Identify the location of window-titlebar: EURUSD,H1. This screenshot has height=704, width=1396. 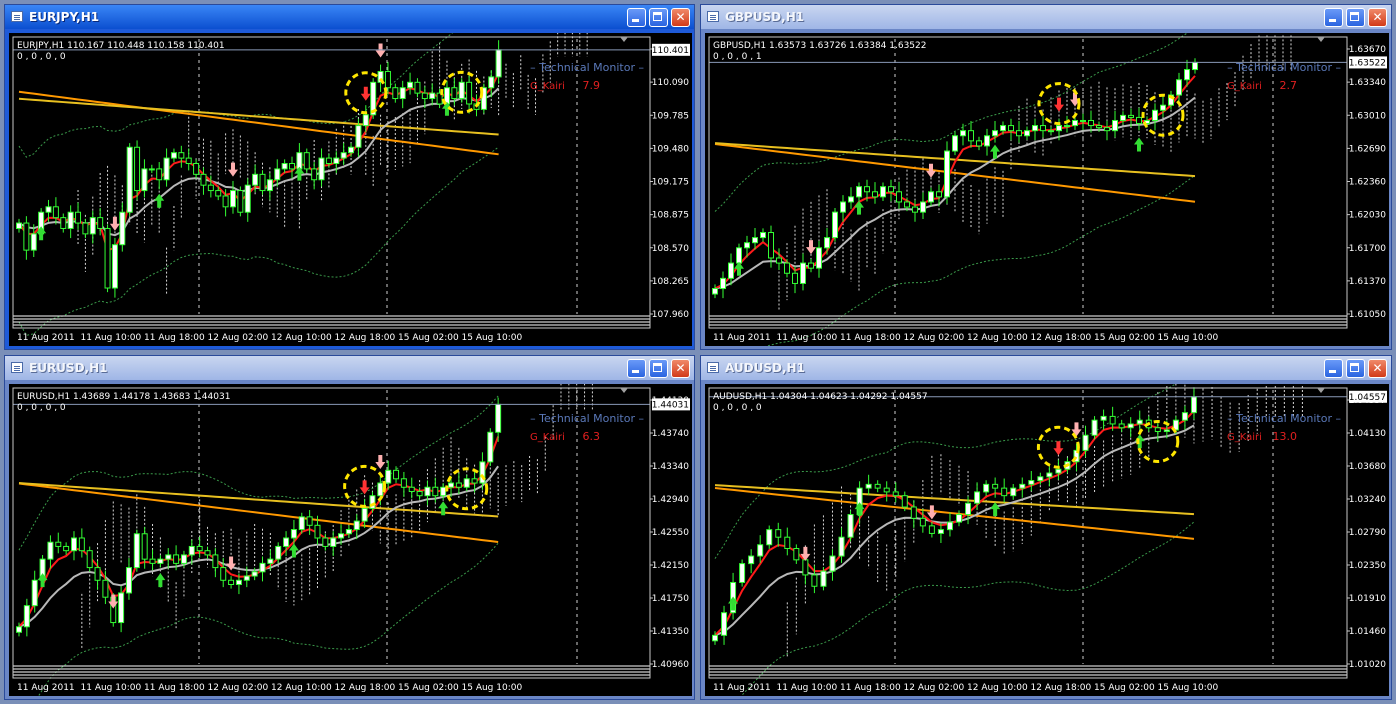
(349, 368).